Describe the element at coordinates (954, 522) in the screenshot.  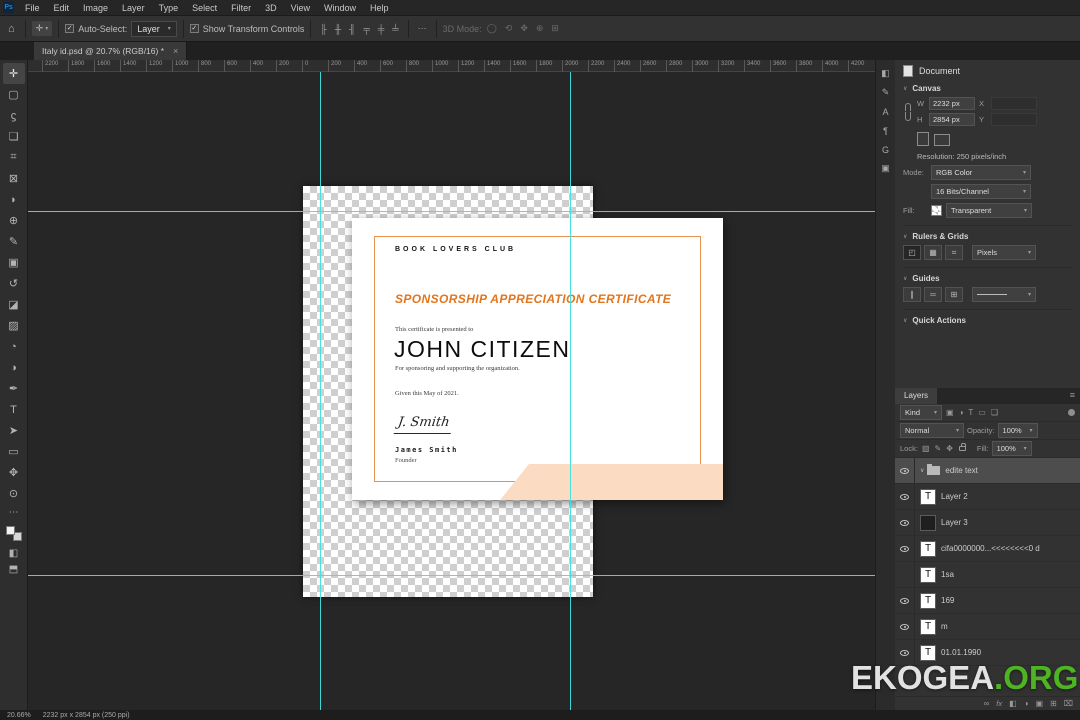
I see `layer-name: Layer 3` at that location.